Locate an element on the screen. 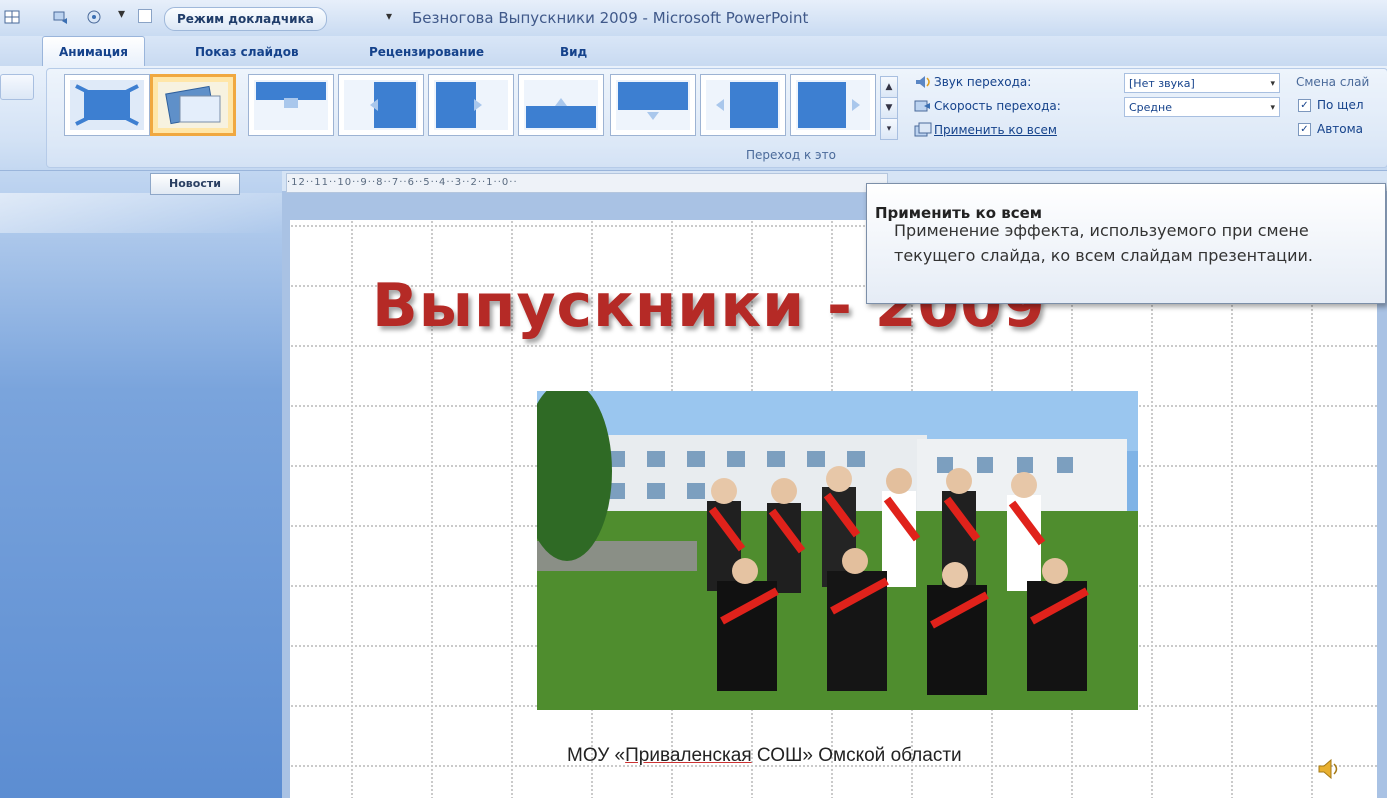  speed-label: Скорость перехода: is located at coordinates (997, 106).